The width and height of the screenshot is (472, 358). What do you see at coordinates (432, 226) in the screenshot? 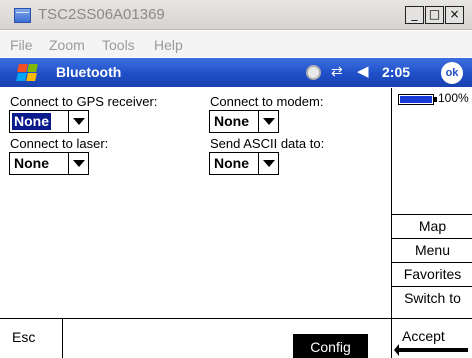
I see `map-button: Map` at bounding box center [432, 226].